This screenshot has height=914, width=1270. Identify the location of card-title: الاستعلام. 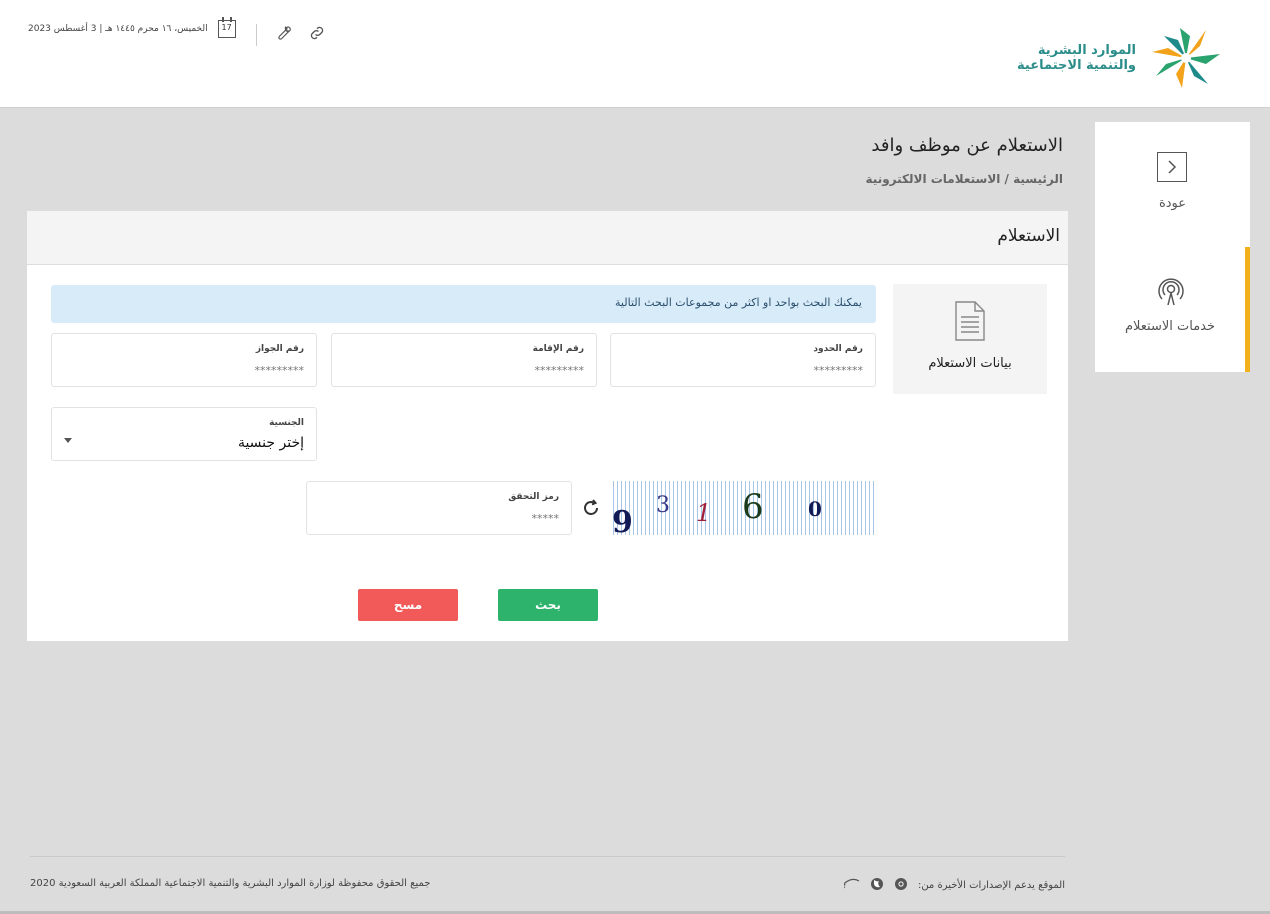
(1028, 236).